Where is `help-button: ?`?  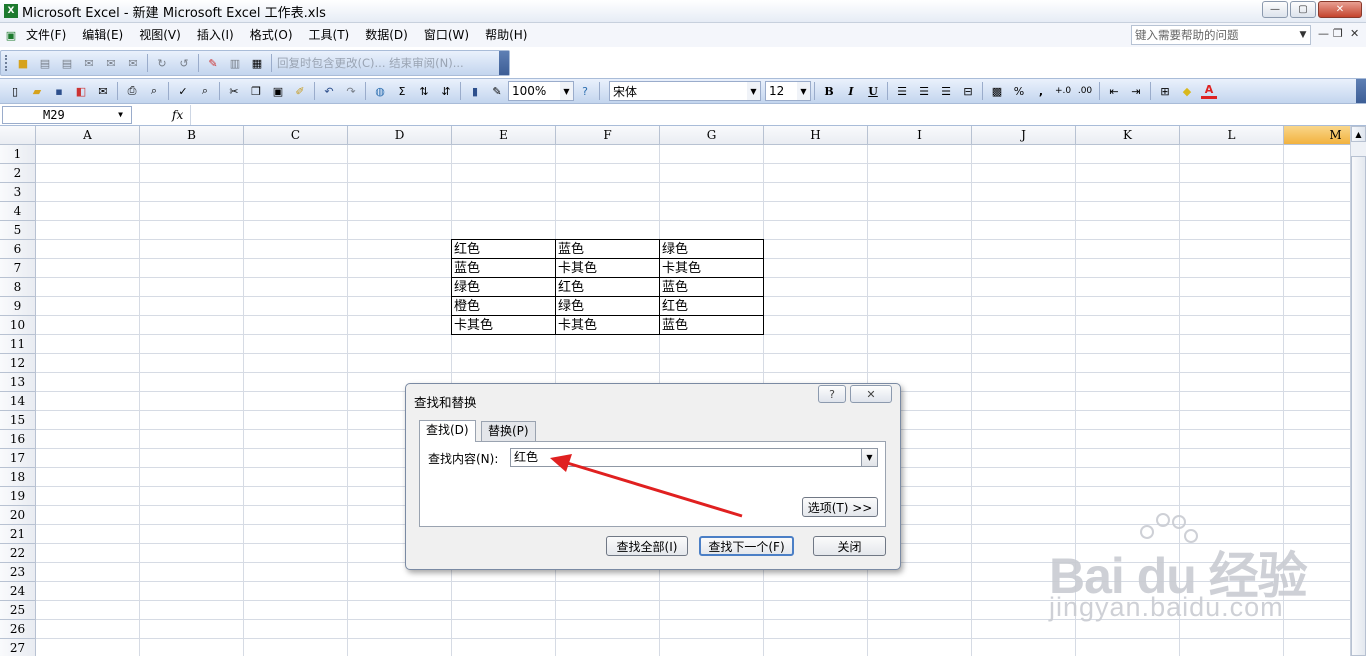
help-button: ? is located at coordinates (832, 394).